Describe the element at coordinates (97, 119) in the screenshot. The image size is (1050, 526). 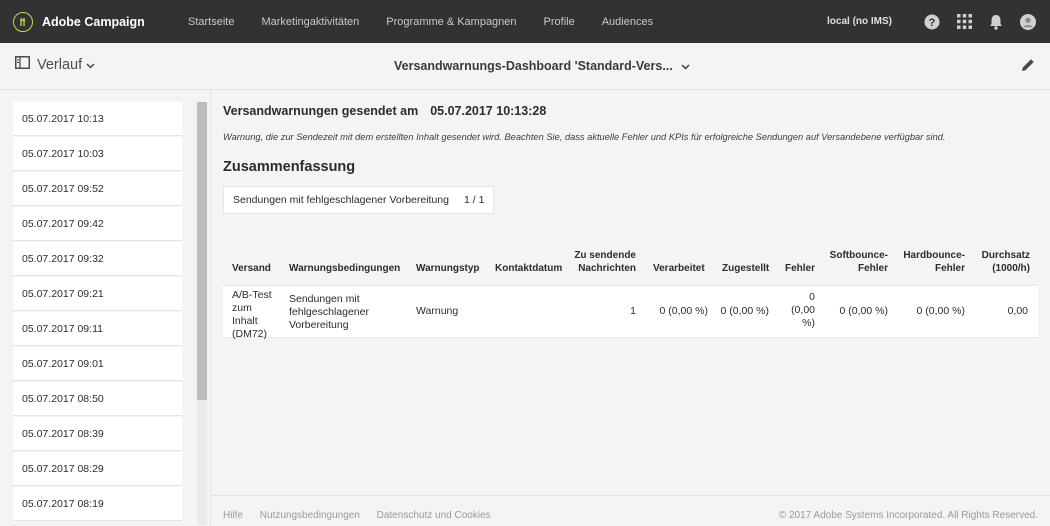
I see `history-item: 05.07.2017 10:13` at that location.